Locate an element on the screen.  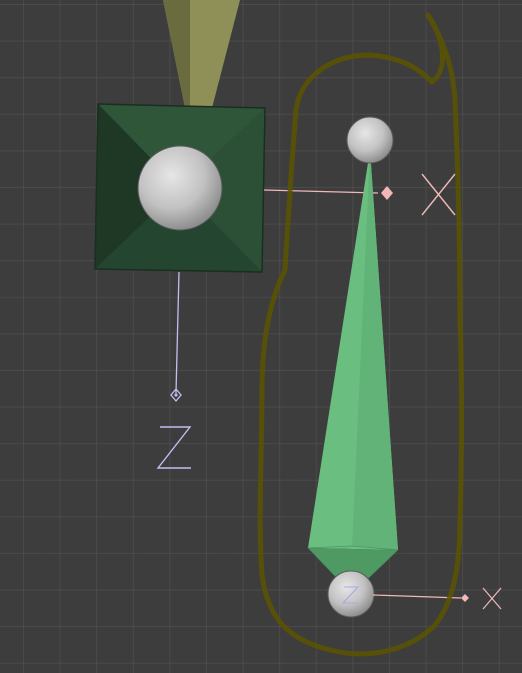
z-axis-label is located at coordinates (174, 447).